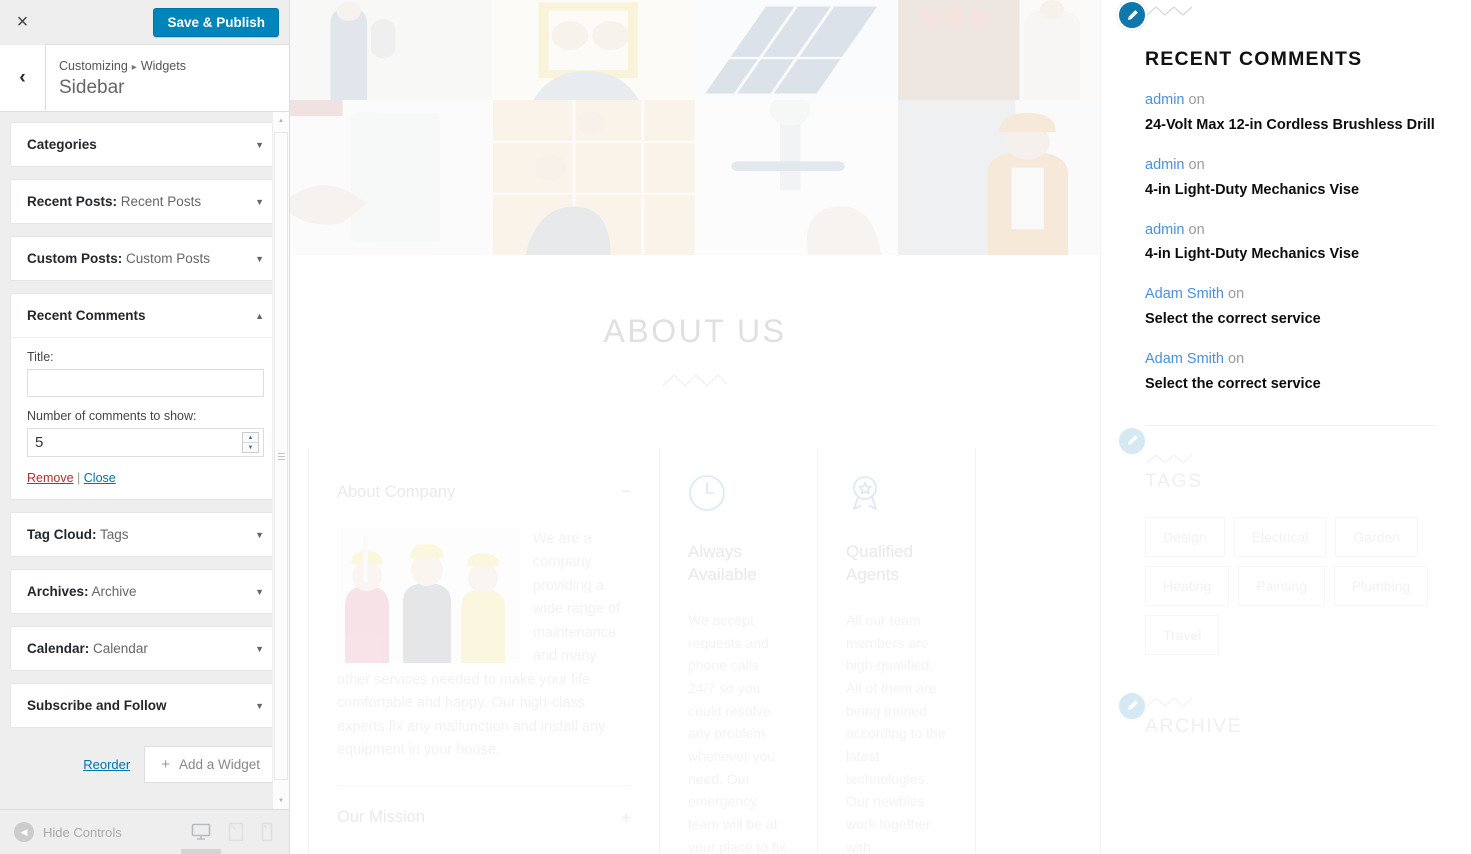 This screenshot has height=854, width=1471. I want to click on hide-controls-label: Hide Controls, so click(82, 832).